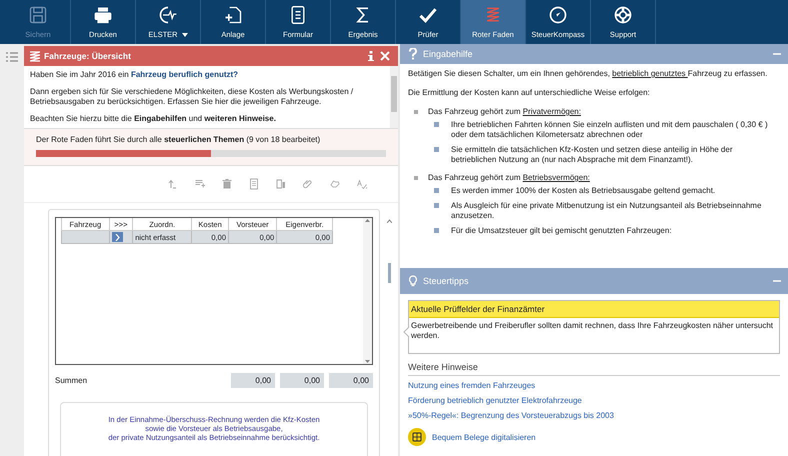 This screenshot has height=456, width=788. I want to click on lightbulb-icon, so click(413, 281).